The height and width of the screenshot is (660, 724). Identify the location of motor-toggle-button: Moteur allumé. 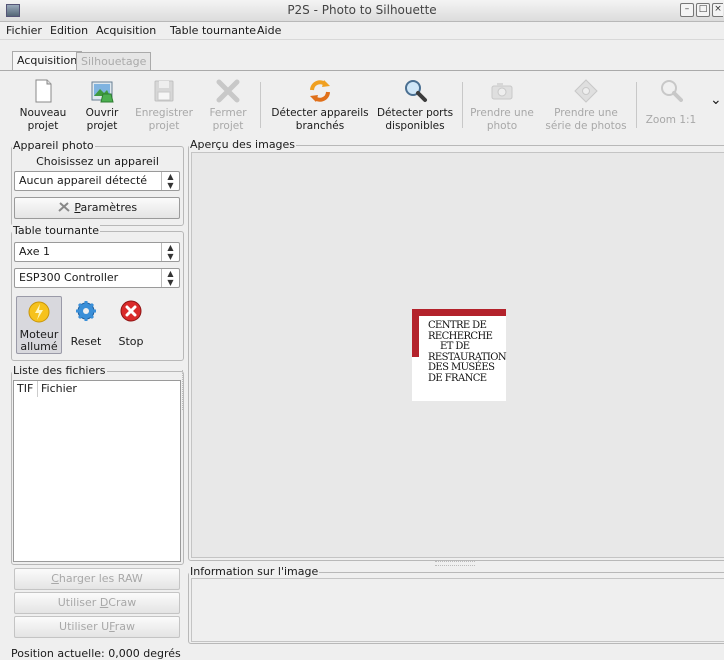
(39, 325).